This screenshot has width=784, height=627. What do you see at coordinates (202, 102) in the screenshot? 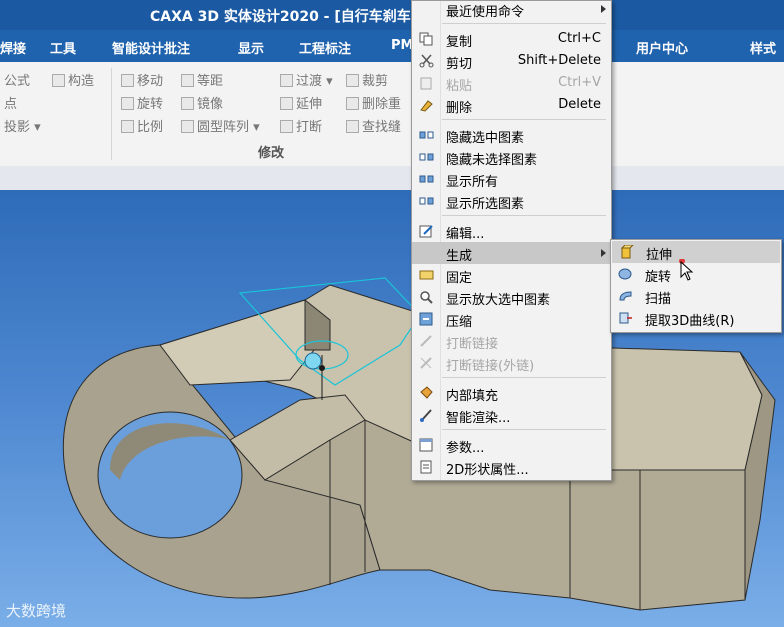
I see `mirror-button: 镜像` at bounding box center [202, 102].